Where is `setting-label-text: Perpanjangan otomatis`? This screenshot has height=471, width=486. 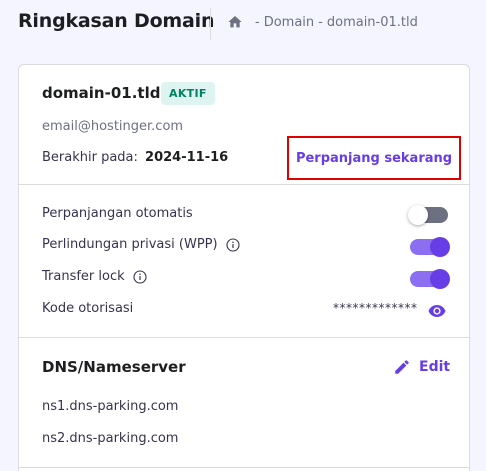
setting-label-text: Perpanjangan otomatis is located at coordinates (117, 213).